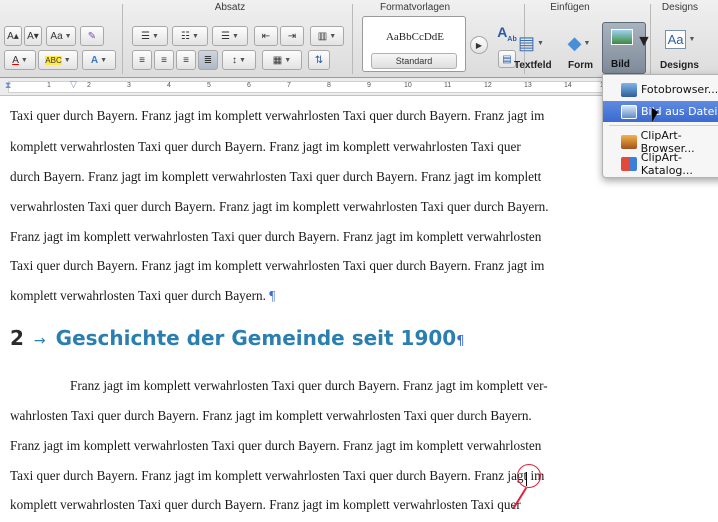  I want to click on numbered-list-icon: ☷, so click(186, 36).